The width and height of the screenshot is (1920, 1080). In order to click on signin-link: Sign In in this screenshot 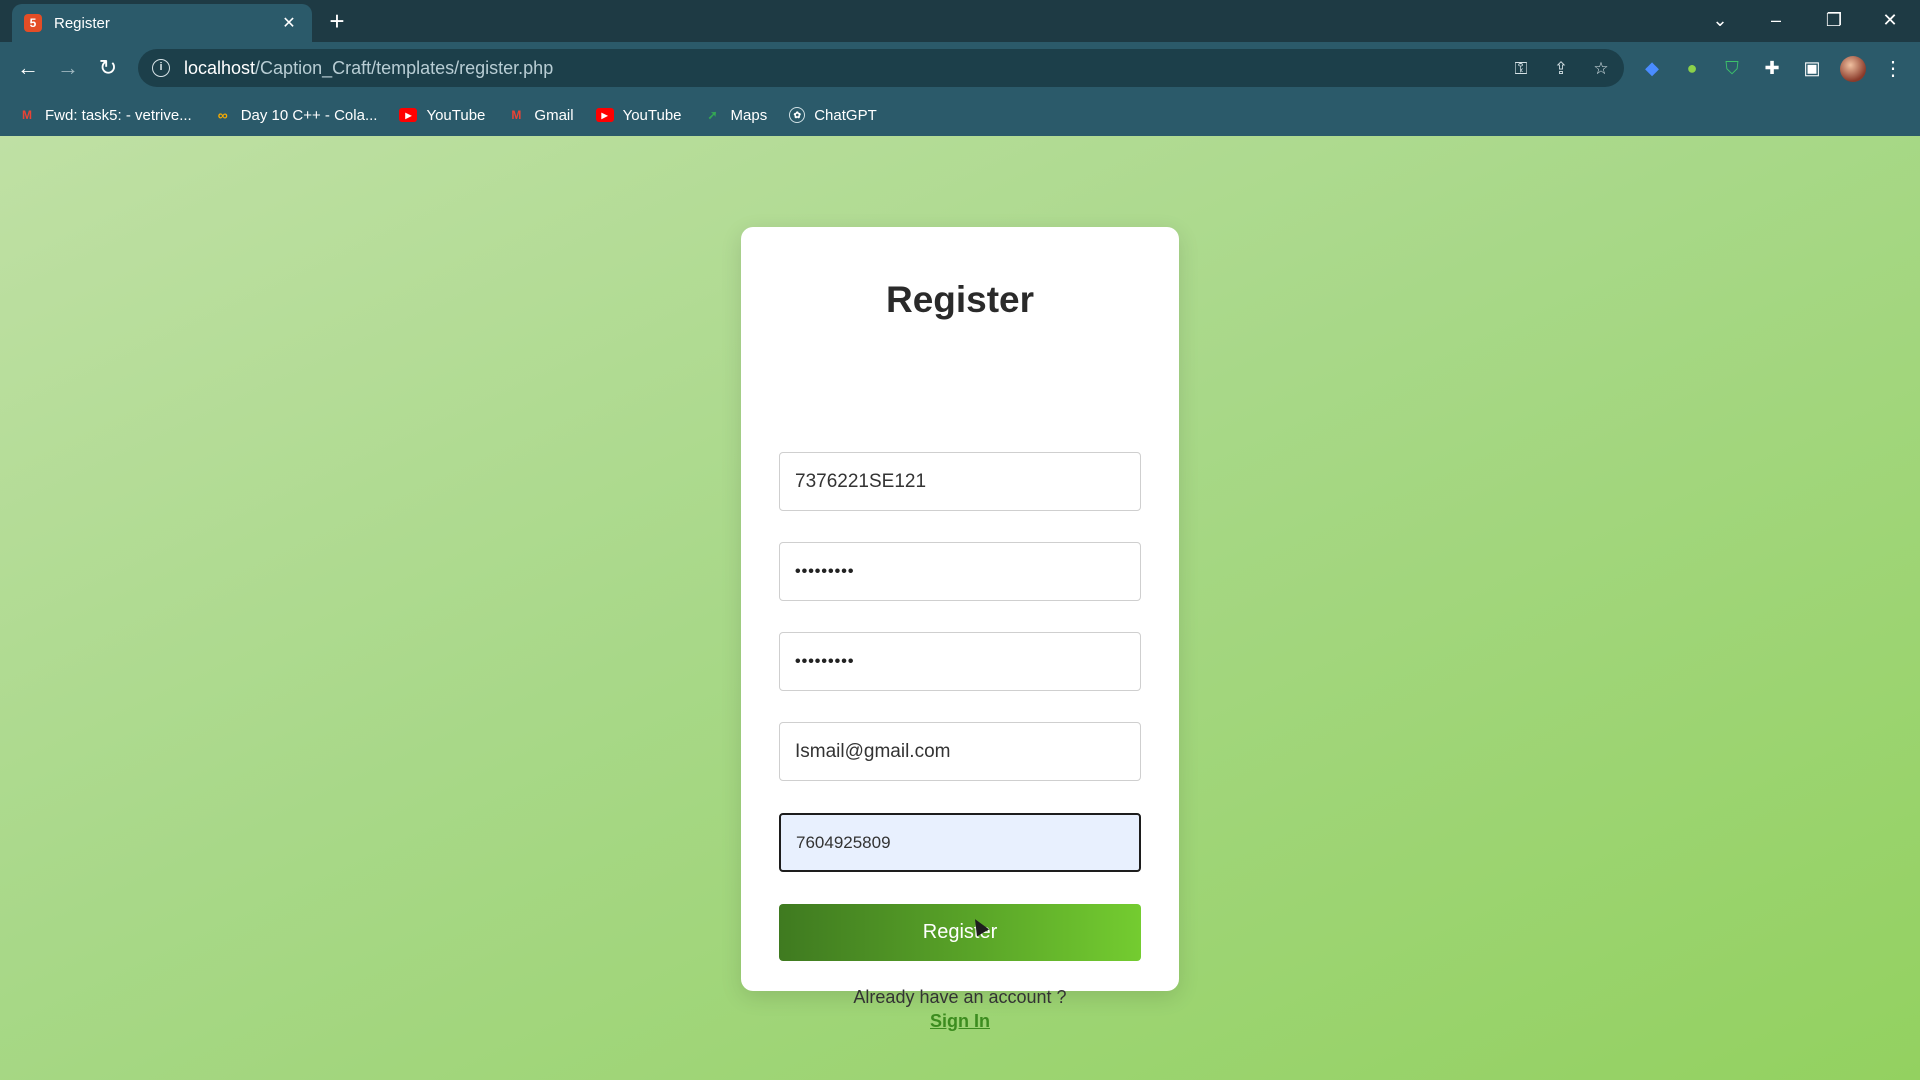, I will do `click(960, 1021)`.